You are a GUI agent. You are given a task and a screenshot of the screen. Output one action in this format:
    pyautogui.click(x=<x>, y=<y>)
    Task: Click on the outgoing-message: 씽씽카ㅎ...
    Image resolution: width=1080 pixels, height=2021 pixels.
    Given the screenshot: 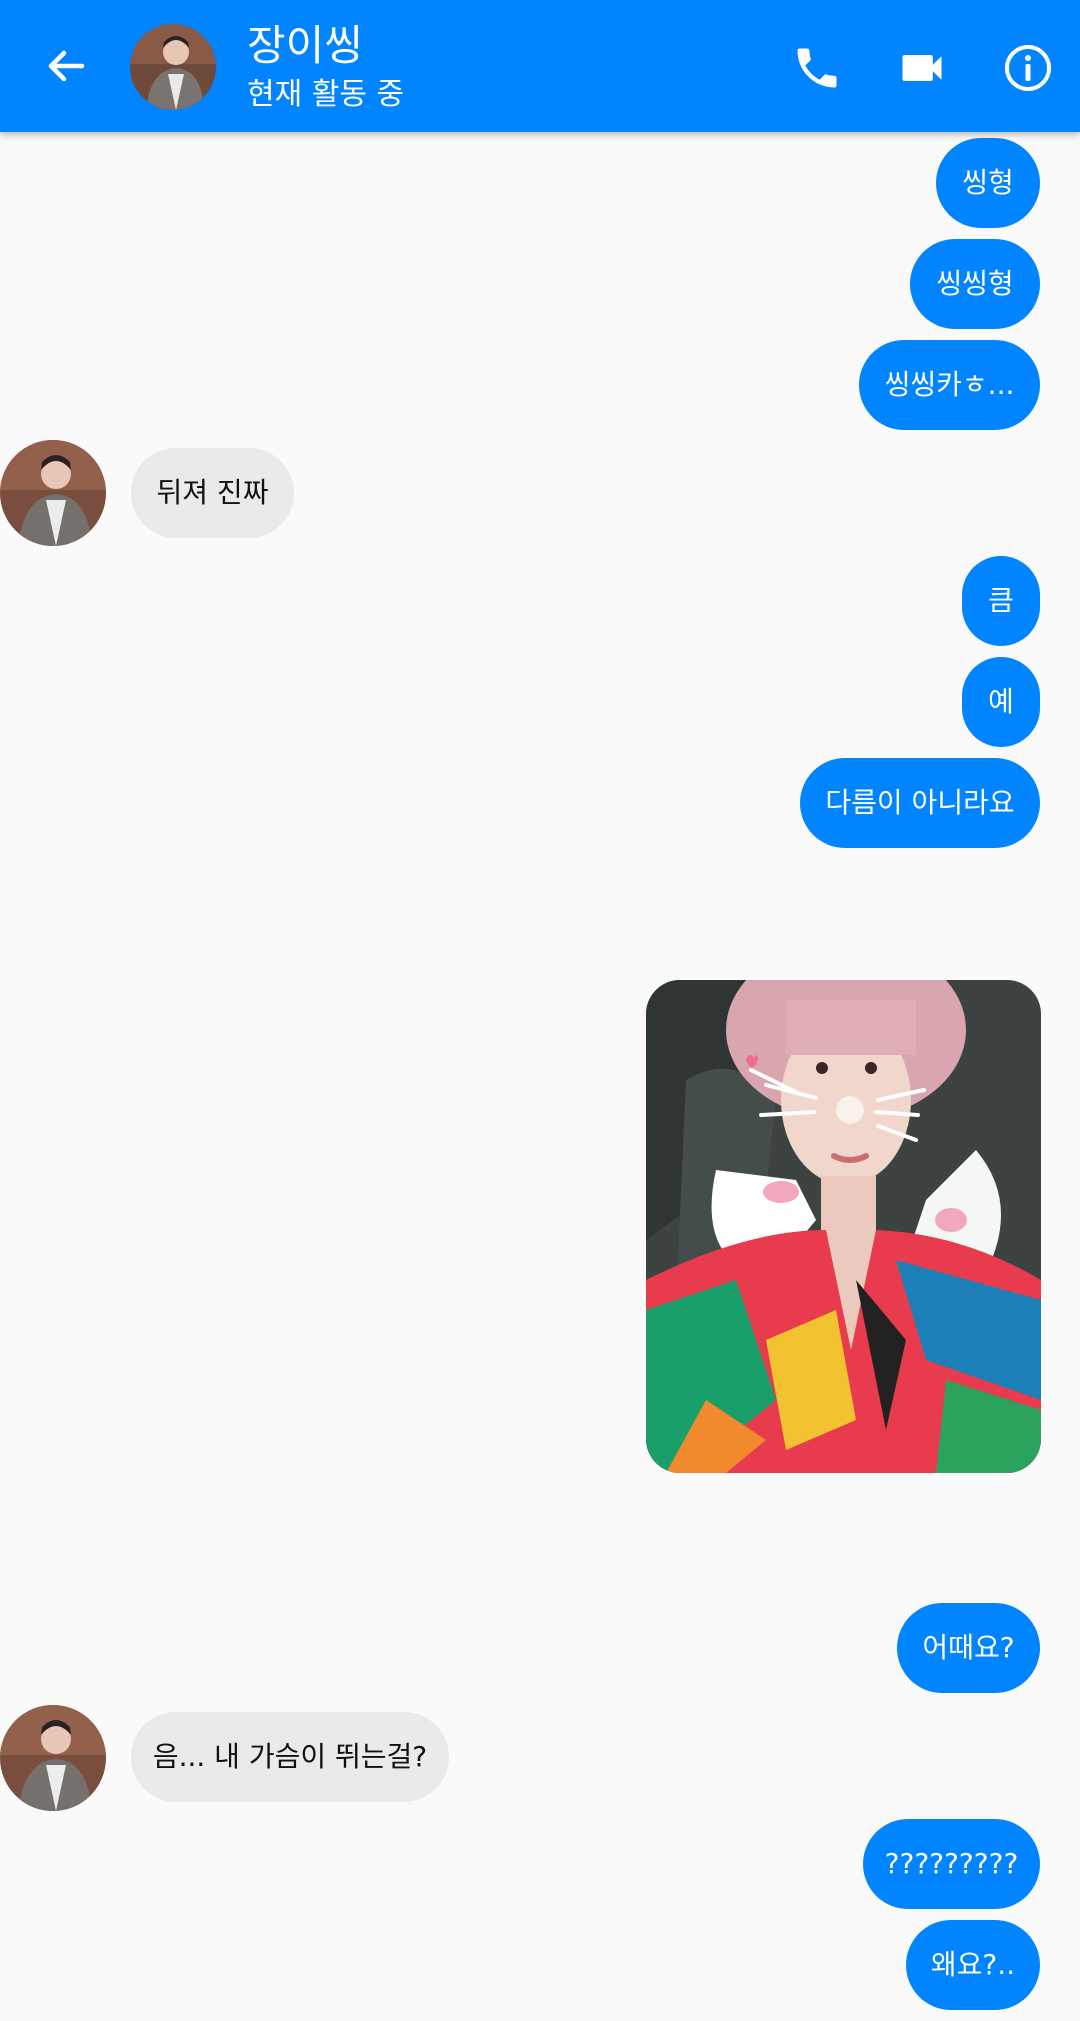 What is the action you would take?
    pyautogui.click(x=949, y=385)
    